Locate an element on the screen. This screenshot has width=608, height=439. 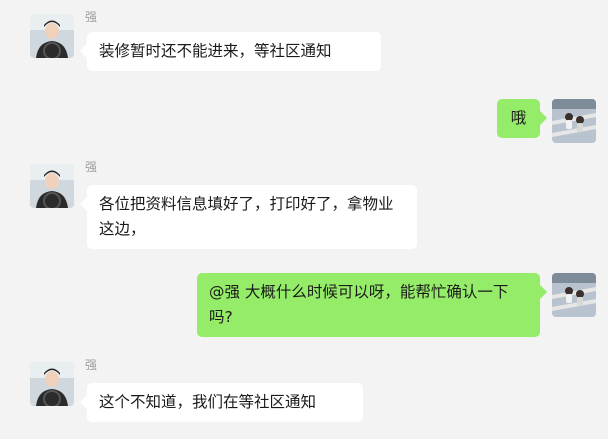
message-bubble-incoming: 各位把资料信息填好了，打印好了，拿物业这边， is located at coordinates (252, 217).